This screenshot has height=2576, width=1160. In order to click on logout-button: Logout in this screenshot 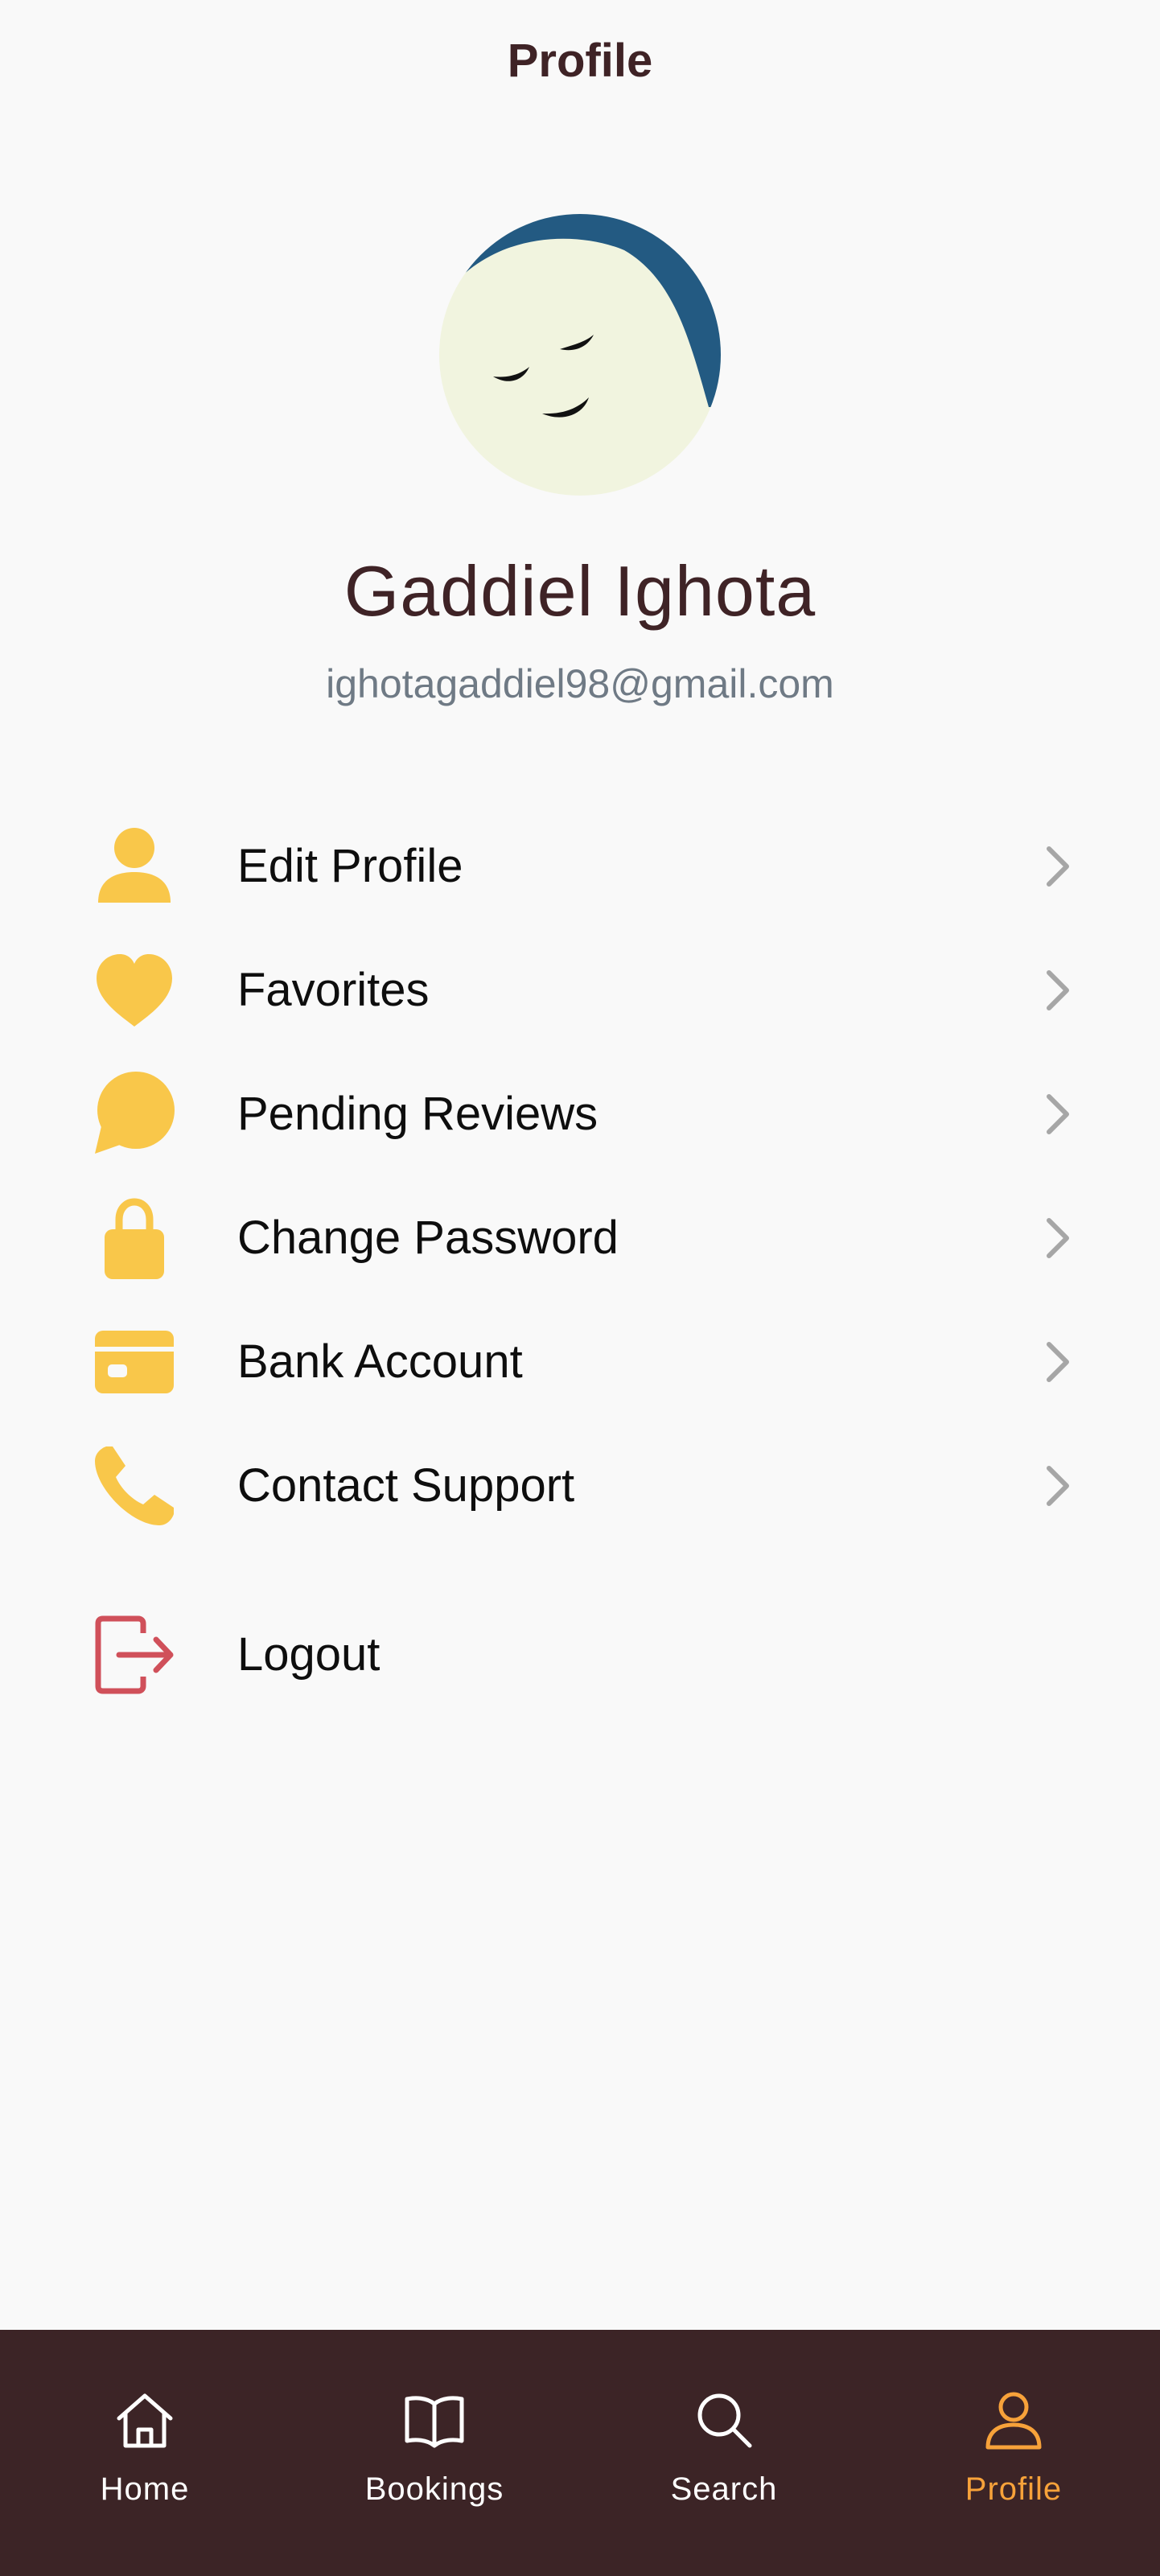, I will do `click(580, 1655)`.